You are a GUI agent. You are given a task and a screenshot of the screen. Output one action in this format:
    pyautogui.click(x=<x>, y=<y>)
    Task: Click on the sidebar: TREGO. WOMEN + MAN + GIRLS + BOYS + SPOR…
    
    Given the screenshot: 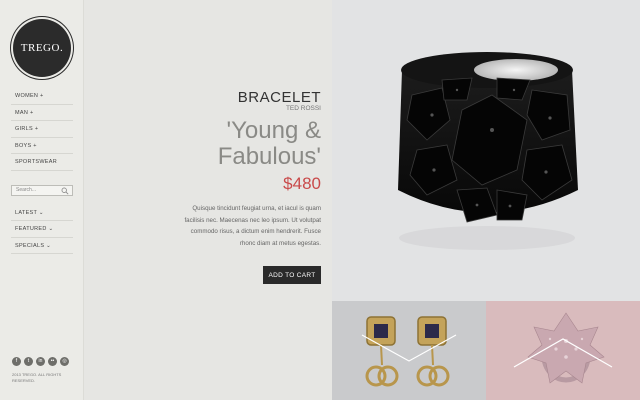 What is the action you would take?
    pyautogui.click(x=42, y=200)
    